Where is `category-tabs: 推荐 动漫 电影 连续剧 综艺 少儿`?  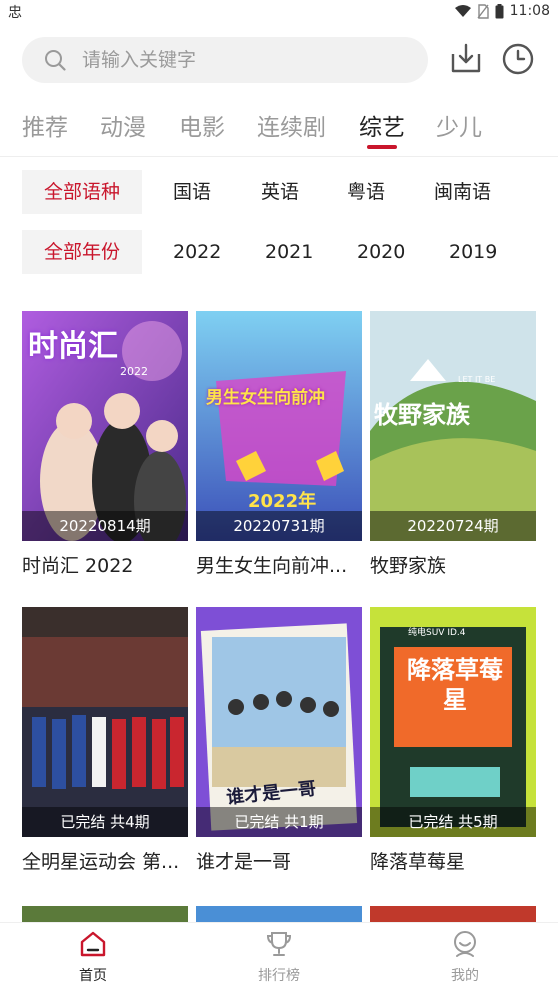
category-tabs: 推荐 动漫 电影 连续剧 综艺 少儿 is located at coordinates (279, 128).